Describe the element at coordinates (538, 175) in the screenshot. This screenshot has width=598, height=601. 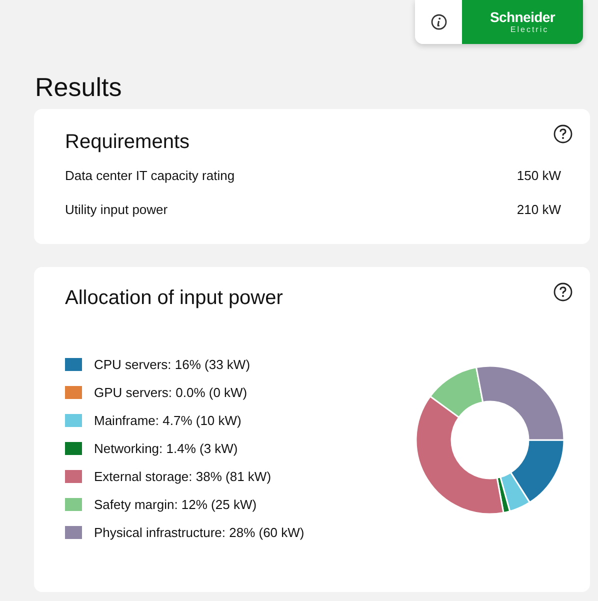
I see `row-value: 150 kW` at that location.